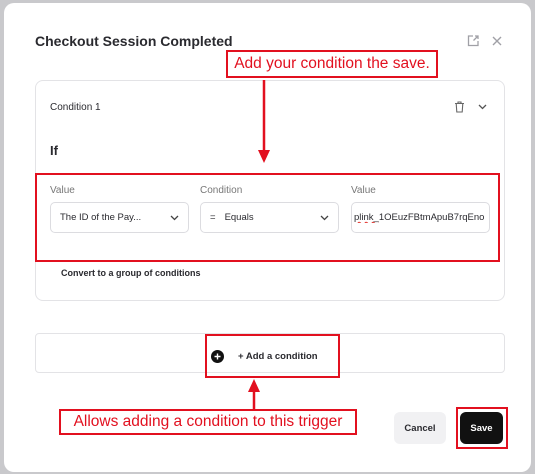  What do you see at coordinates (420, 428) in the screenshot?
I see `cancel-button: Cancel` at bounding box center [420, 428].